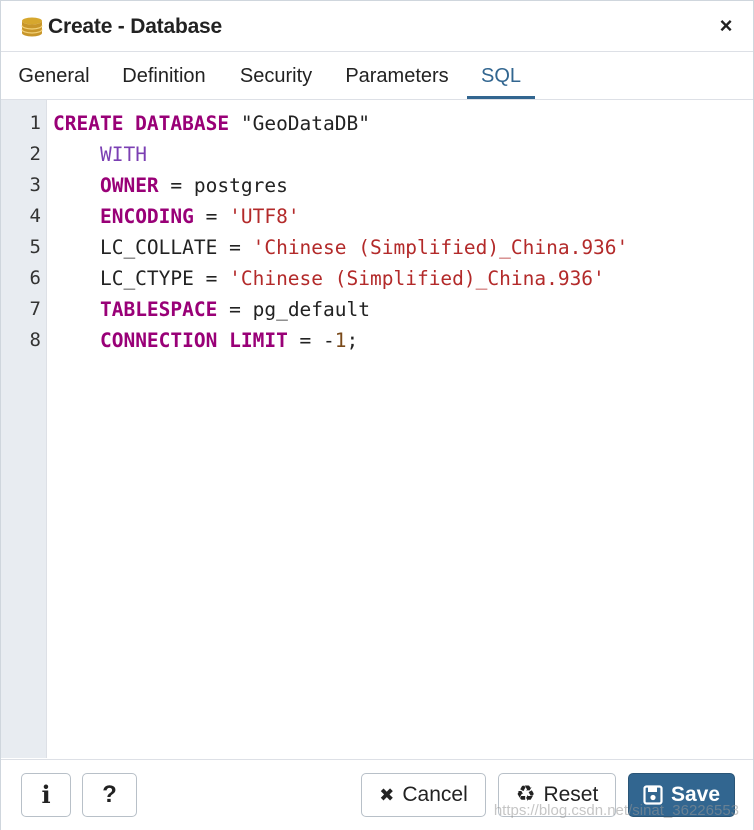 This screenshot has height=830, width=754. I want to click on code-line: TABLESPACE = pg_default, so click(401, 309).